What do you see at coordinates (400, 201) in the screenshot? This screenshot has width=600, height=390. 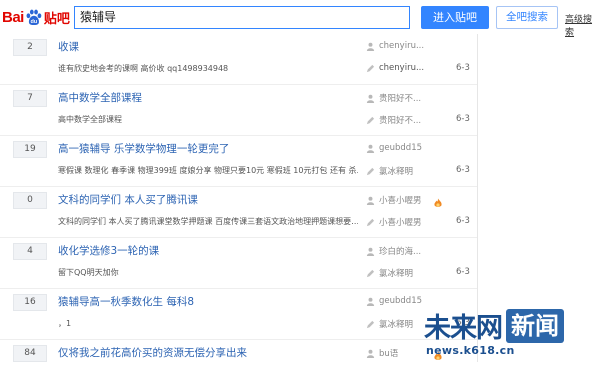 I see `author-name: 小喜小喔男` at bounding box center [400, 201].